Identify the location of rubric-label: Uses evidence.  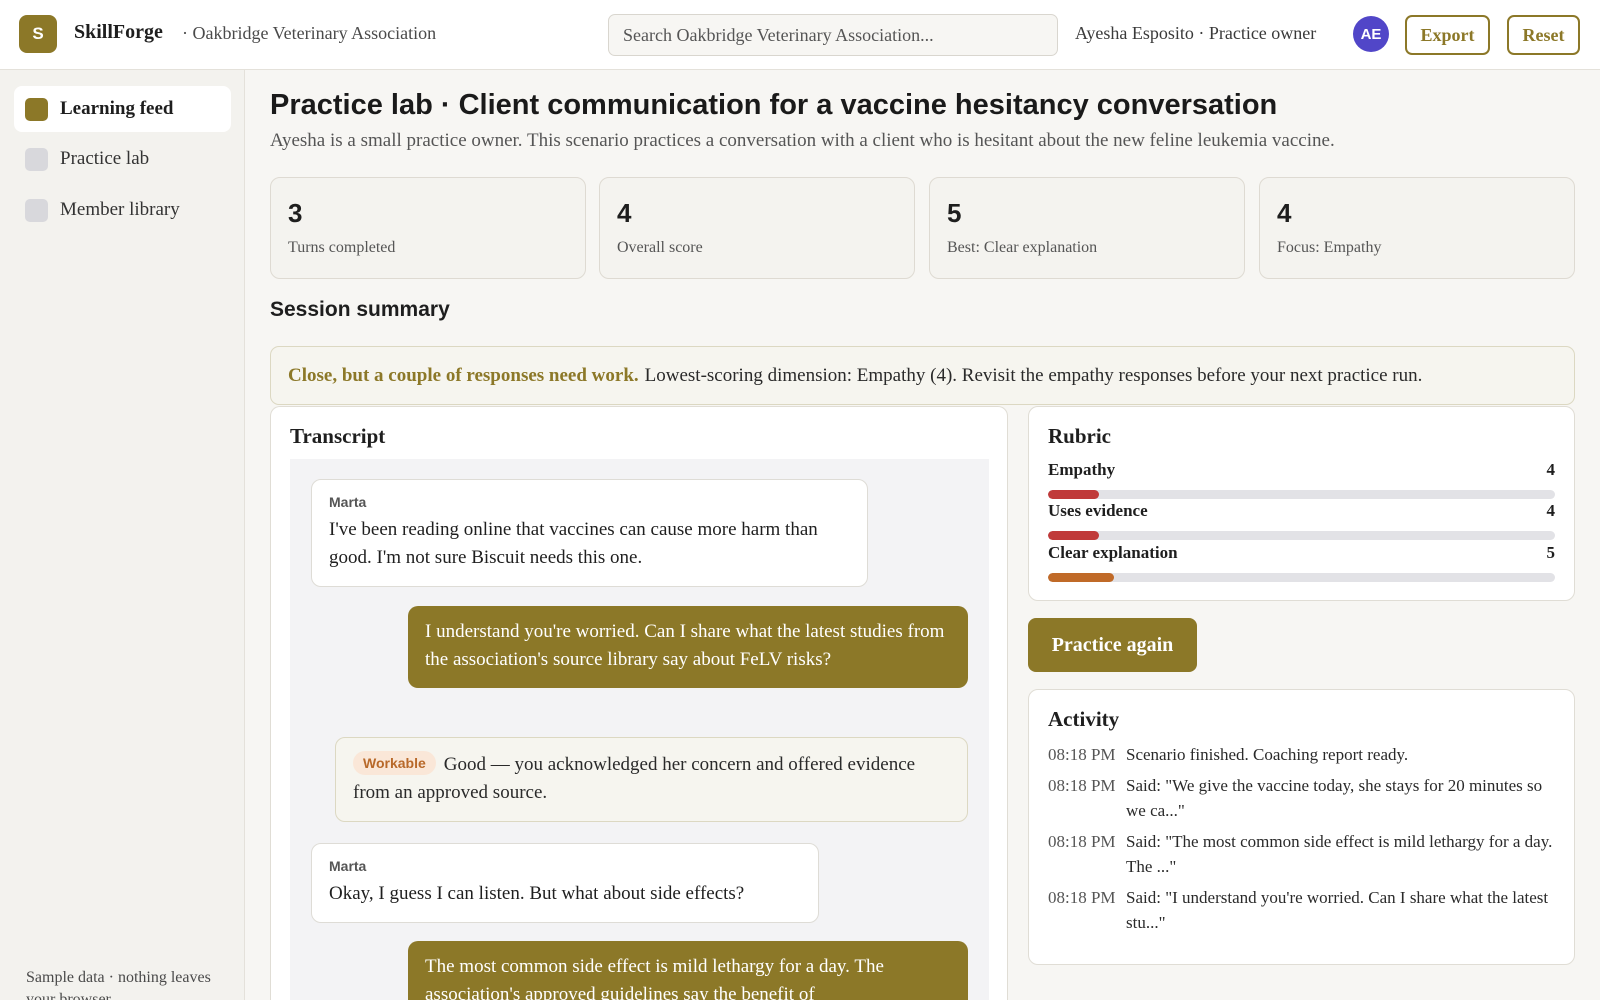
(1098, 510).